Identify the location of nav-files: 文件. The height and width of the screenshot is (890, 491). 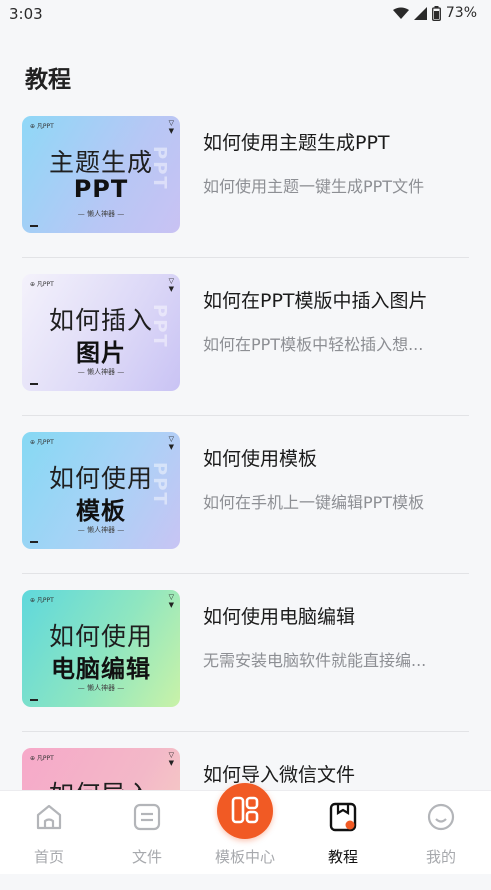
(147, 832).